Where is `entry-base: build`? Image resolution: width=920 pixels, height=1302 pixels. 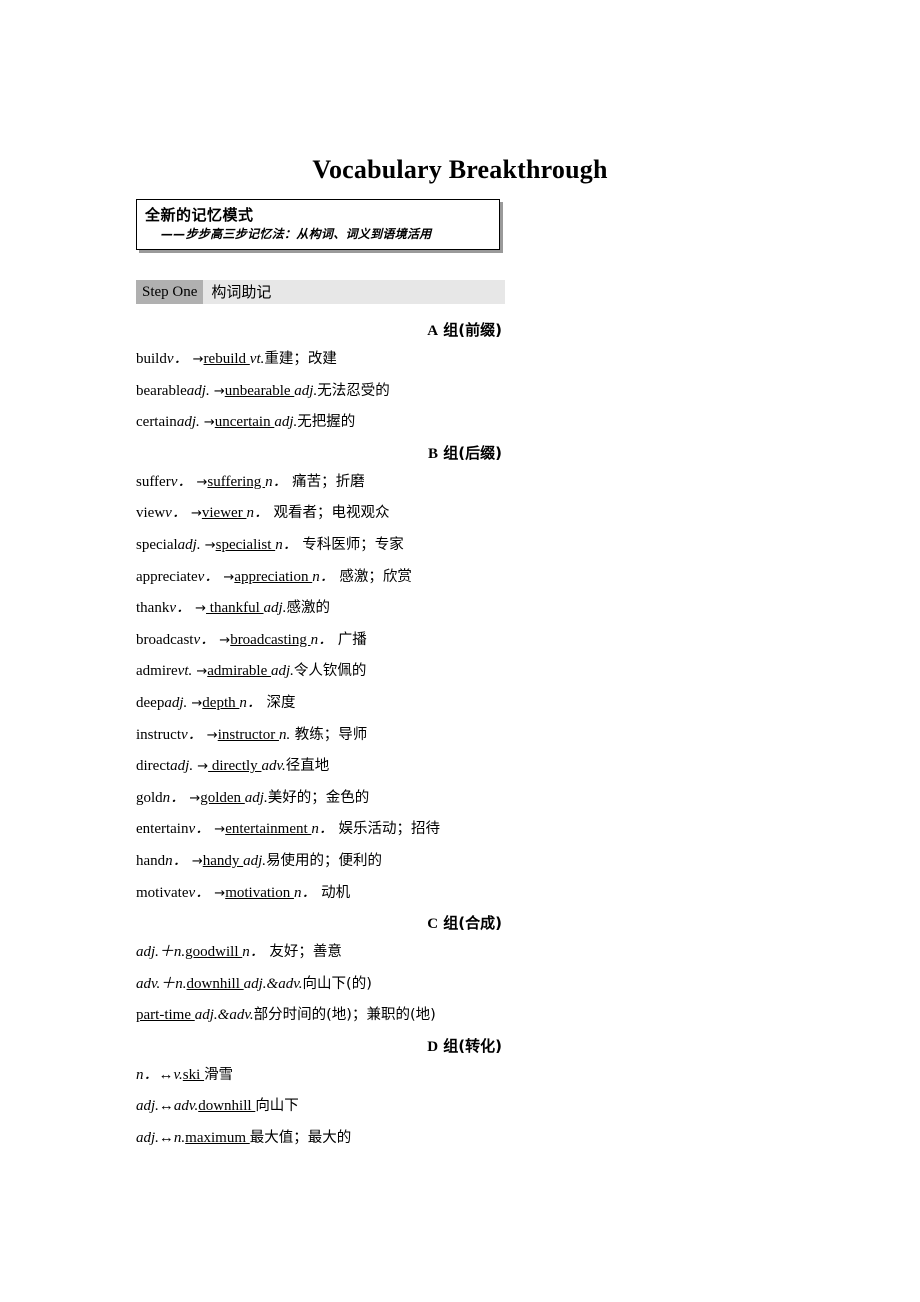 entry-base: build is located at coordinates (151, 359).